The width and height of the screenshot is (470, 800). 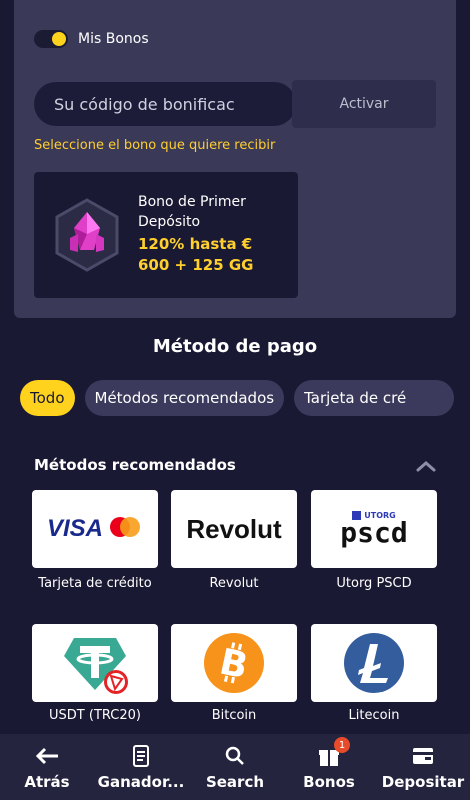 I want to click on pscd-logo: pscd, so click(x=374, y=532).